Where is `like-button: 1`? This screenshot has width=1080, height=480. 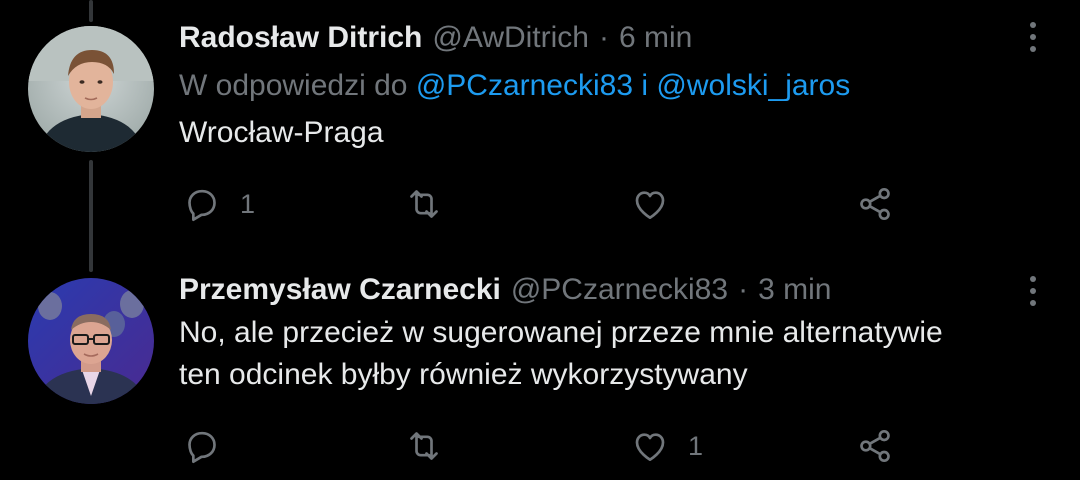
like-button: 1 is located at coordinates (666, 446).